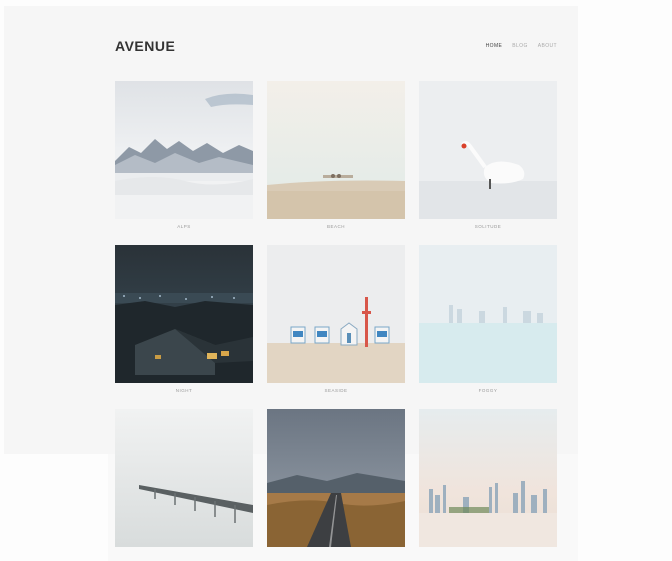 This screenshot has height=561, width=672. I want to click on pier-photo, so click(184, 478).